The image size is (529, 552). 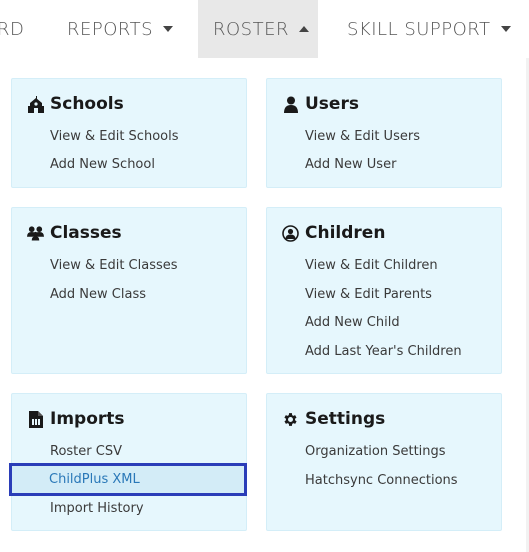 What do you see at coordinates (290, 104) in the screenshot?
I see `user-icon` at bounding box center [290, 104].